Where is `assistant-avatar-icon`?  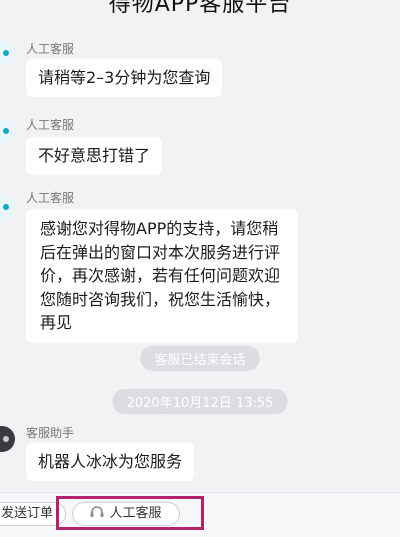
assistant-avatar-icon is located at coordinates (7, 439).